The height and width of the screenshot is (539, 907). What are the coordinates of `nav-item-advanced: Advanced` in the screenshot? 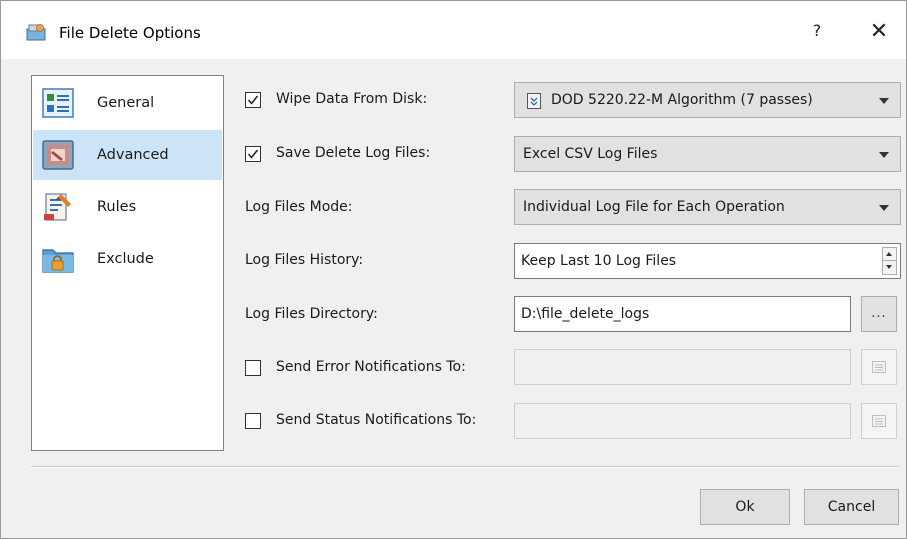 It's located at (127, 155).